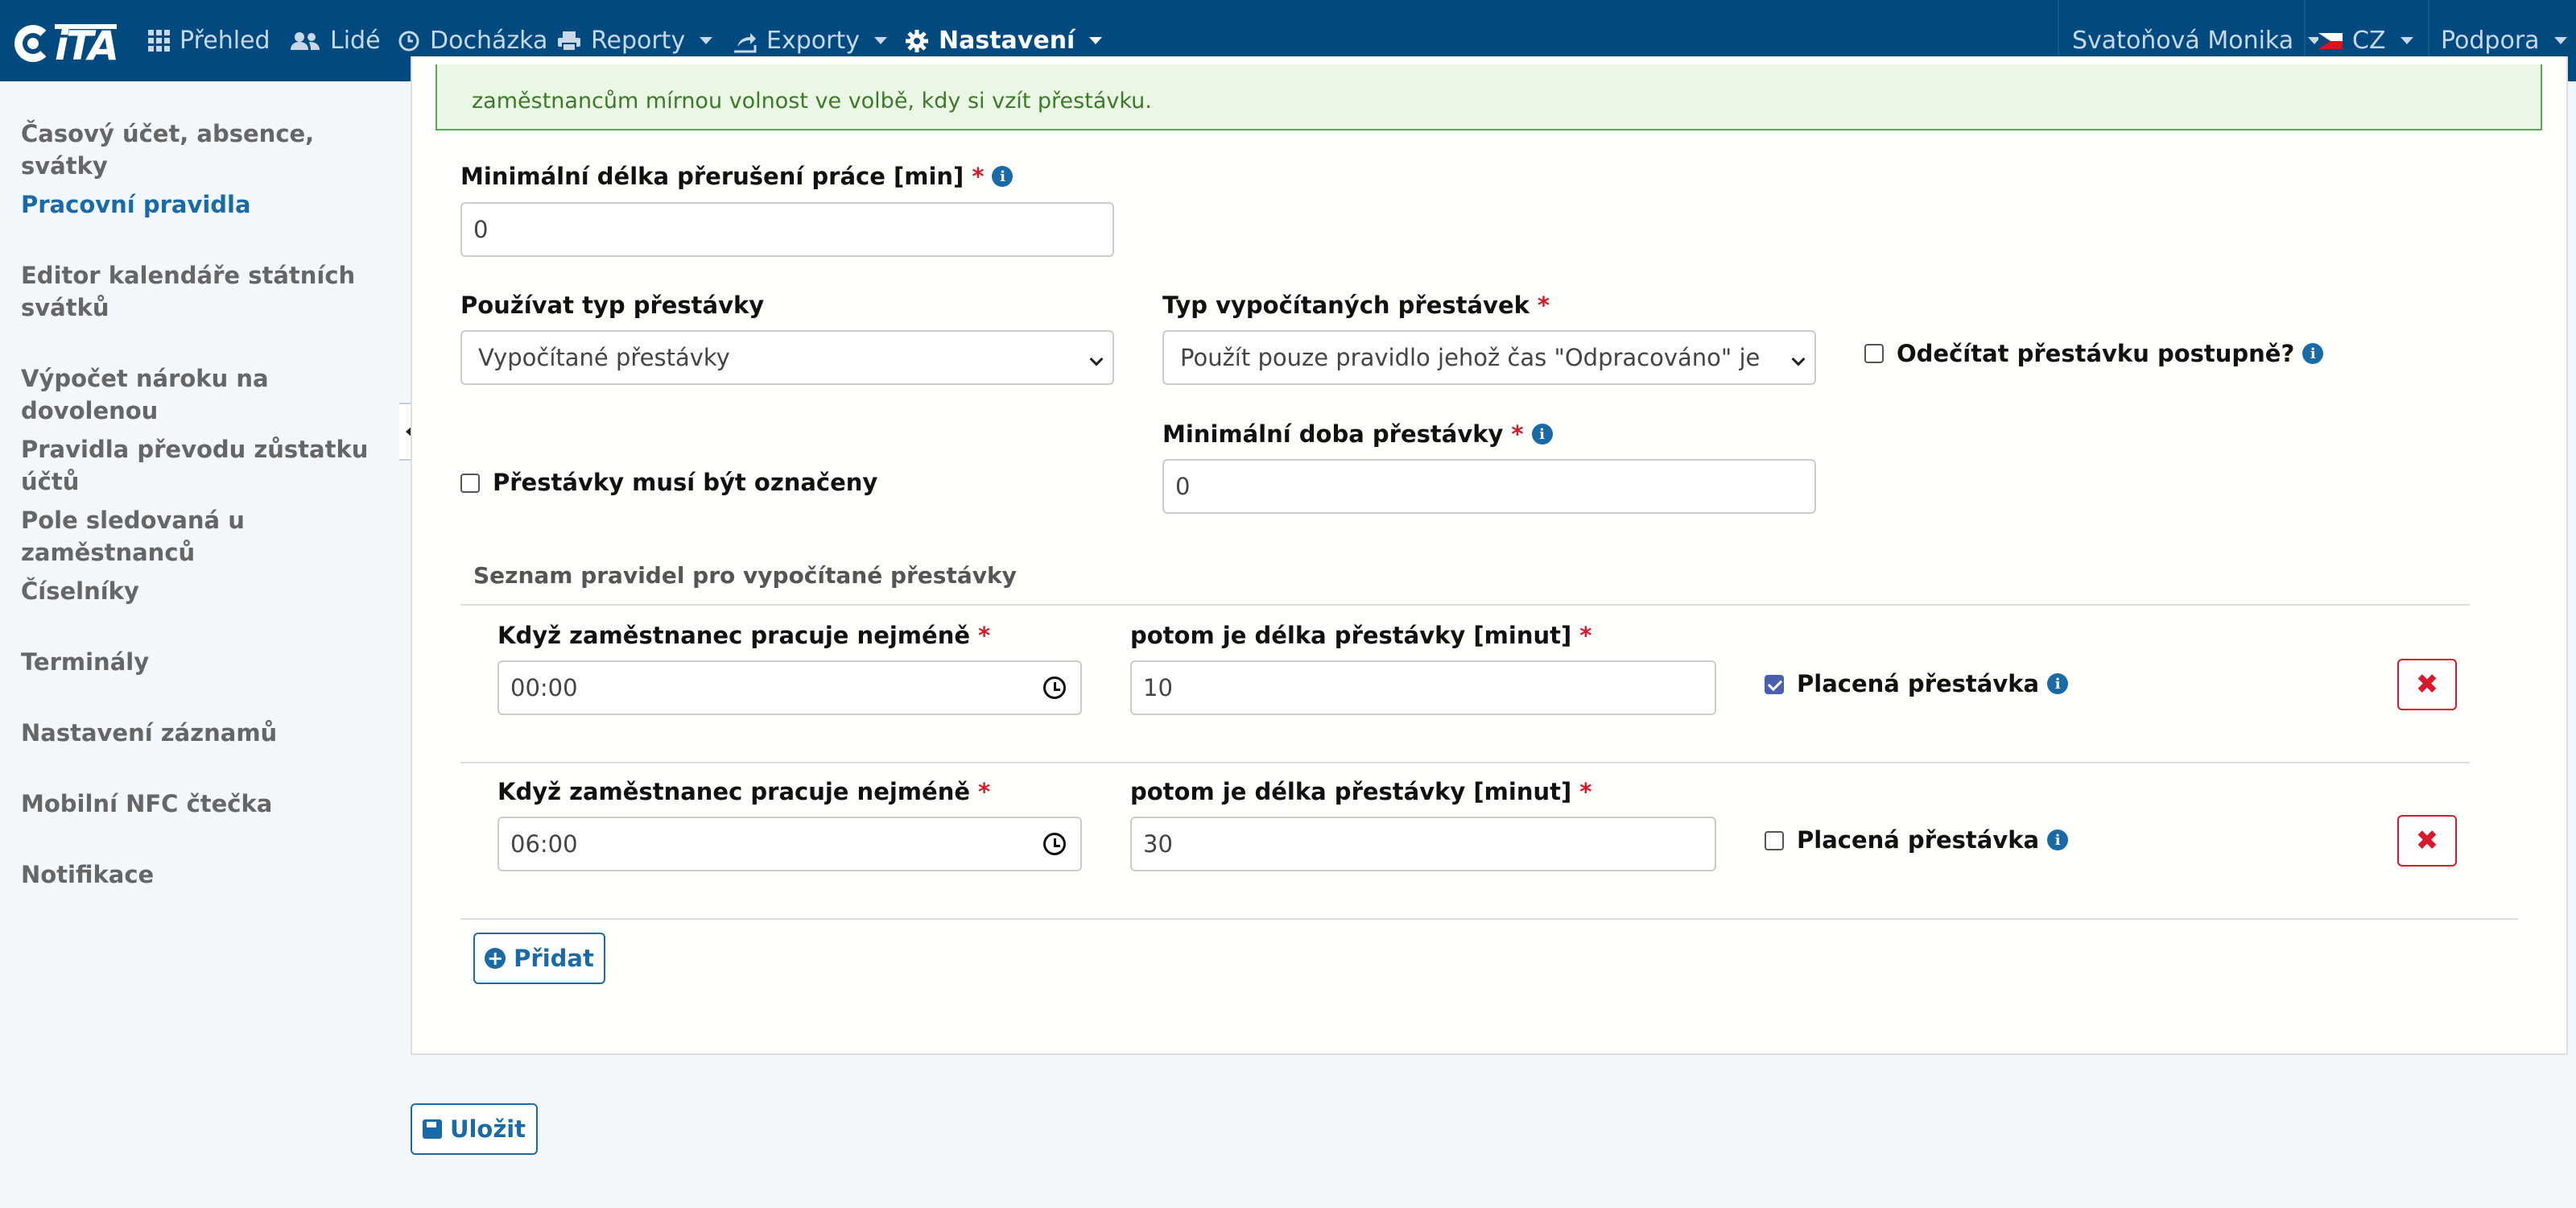  I want to click on select-value: Vypočítané přestávky, so click(604, 357).